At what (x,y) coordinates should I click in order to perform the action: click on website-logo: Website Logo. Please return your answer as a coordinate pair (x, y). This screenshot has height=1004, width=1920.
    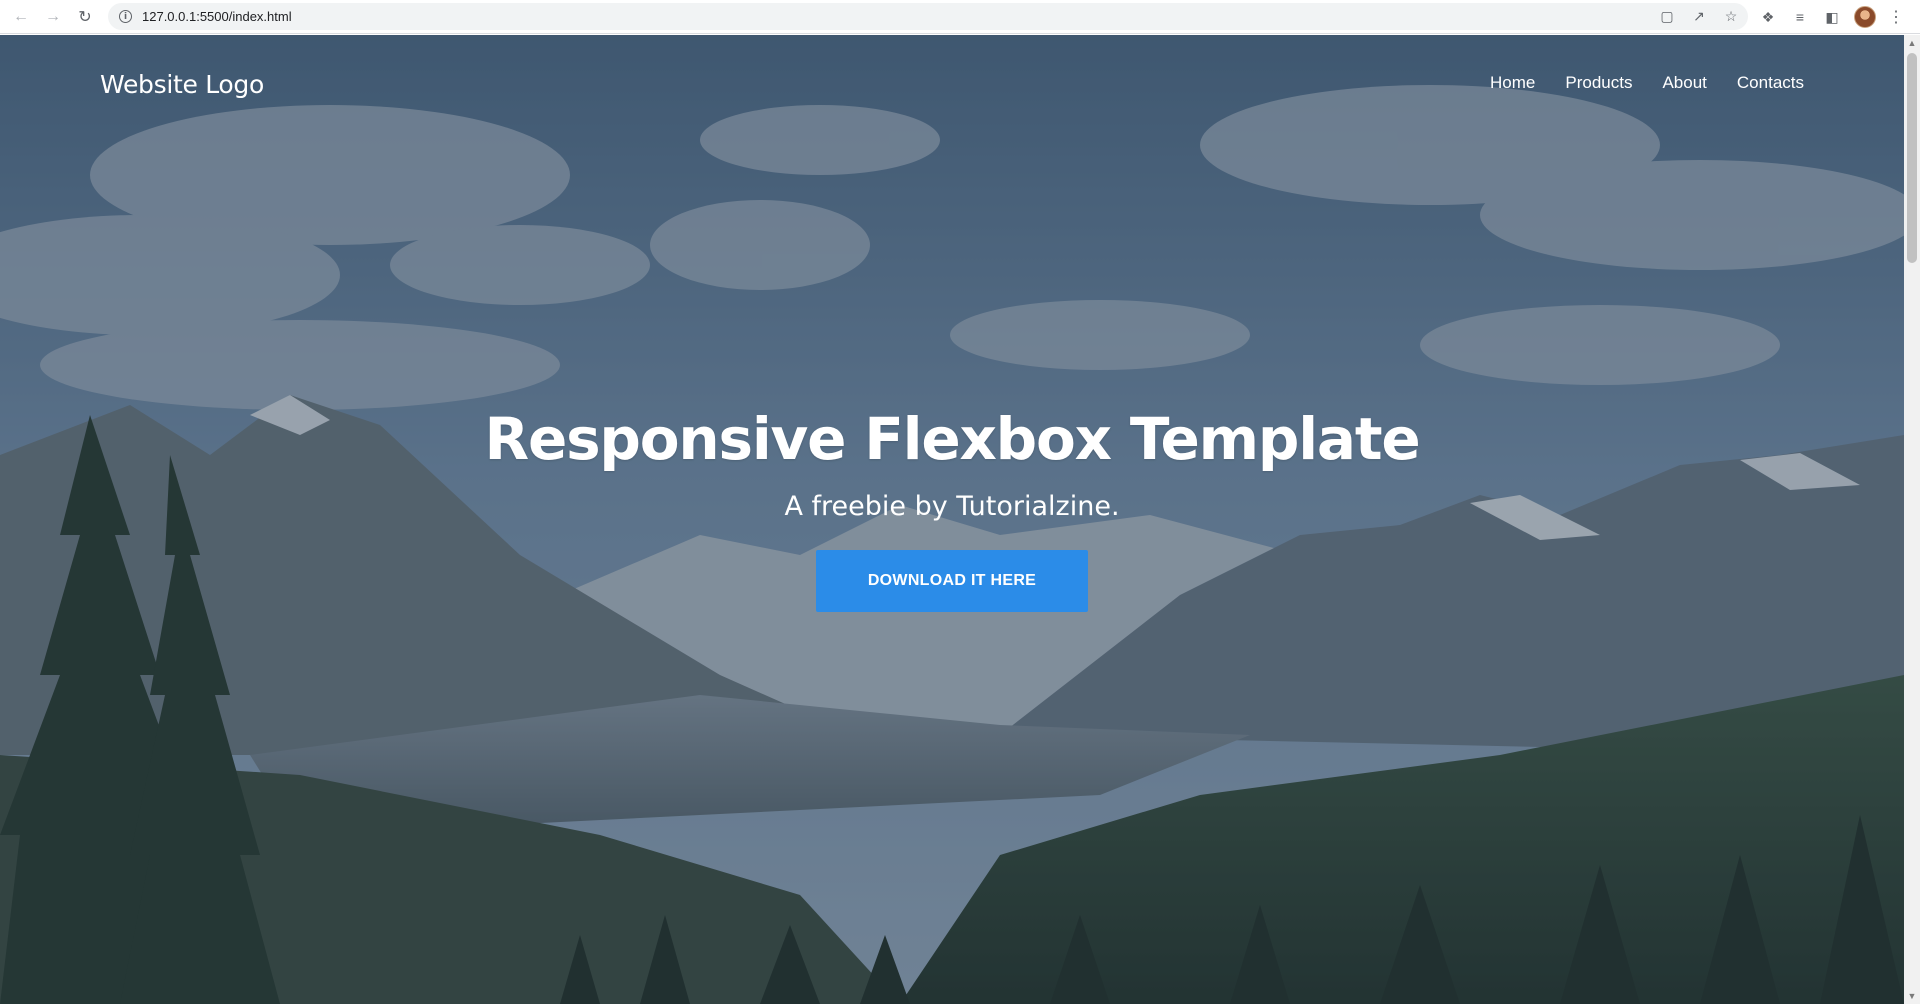
    Looking at the image, I should click on (182, 84).